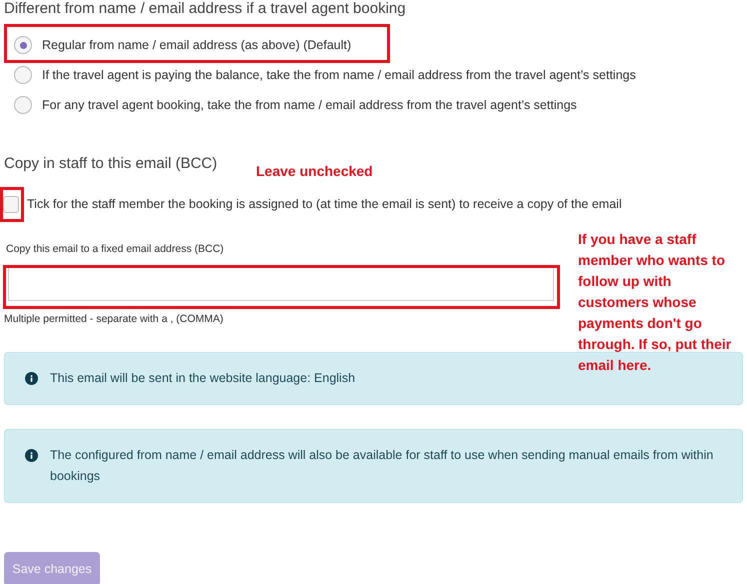 This screenshot has height=584, width=747. Describe the element at coordinates (205, 9) in the screenshot. I see `section-heading: Different from name / email address if a travel agent booking` at that location.